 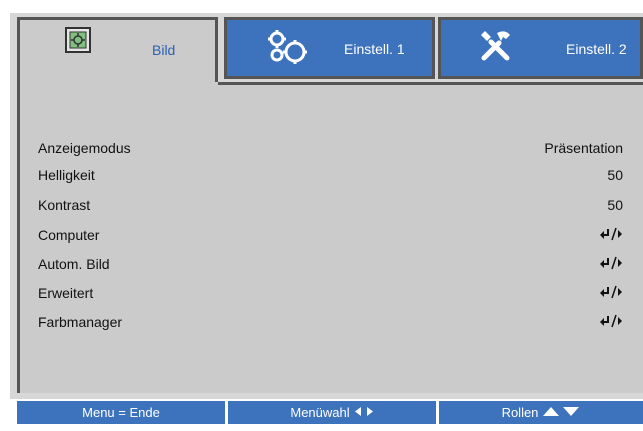 What do you see at coordinates (330, 294) in the screenshot?
I see `menu-row-erweitert: Erweitert` at bounding box center [330, 294].